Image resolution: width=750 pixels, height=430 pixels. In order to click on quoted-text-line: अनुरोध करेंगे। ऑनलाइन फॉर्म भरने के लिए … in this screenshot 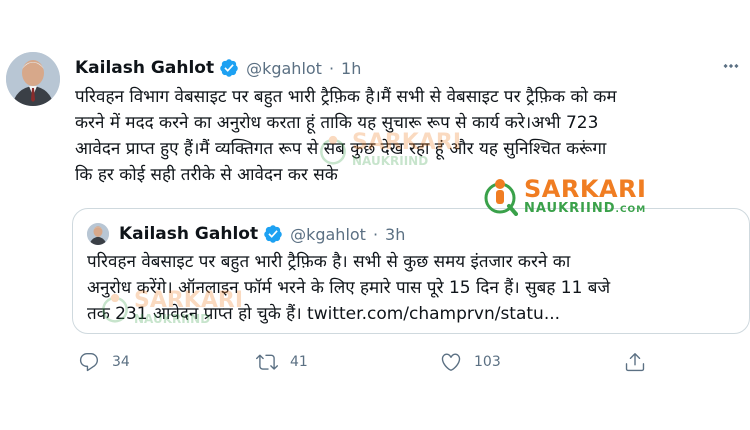, I will do `click(349, 288)`.